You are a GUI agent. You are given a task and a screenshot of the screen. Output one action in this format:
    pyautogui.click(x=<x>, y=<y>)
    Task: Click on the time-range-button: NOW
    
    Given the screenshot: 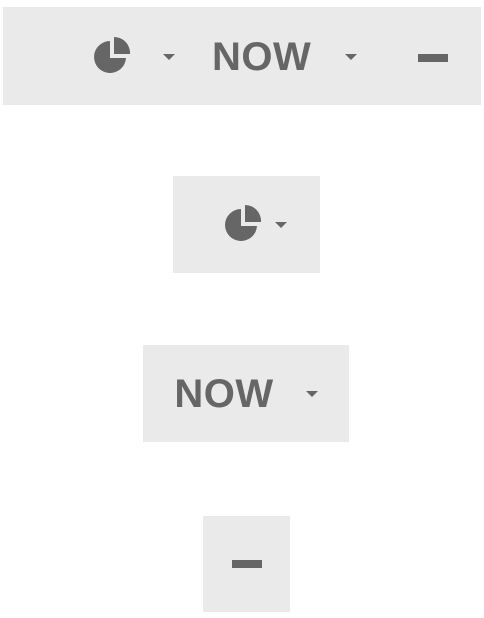 What is the action you would take?
    pyautogui.click(x=285, y=57)
    